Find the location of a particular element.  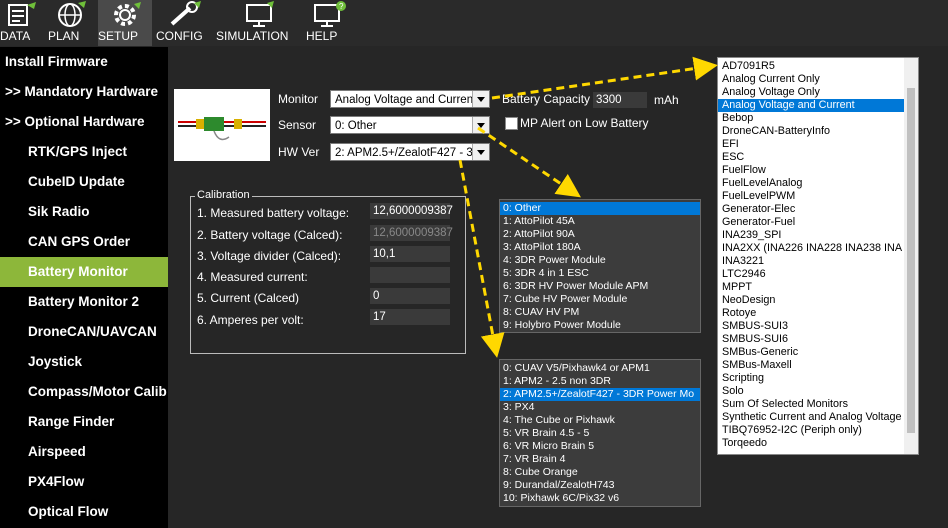

voltage-divider-input: 10,1 is located at coordinates (410, 254).